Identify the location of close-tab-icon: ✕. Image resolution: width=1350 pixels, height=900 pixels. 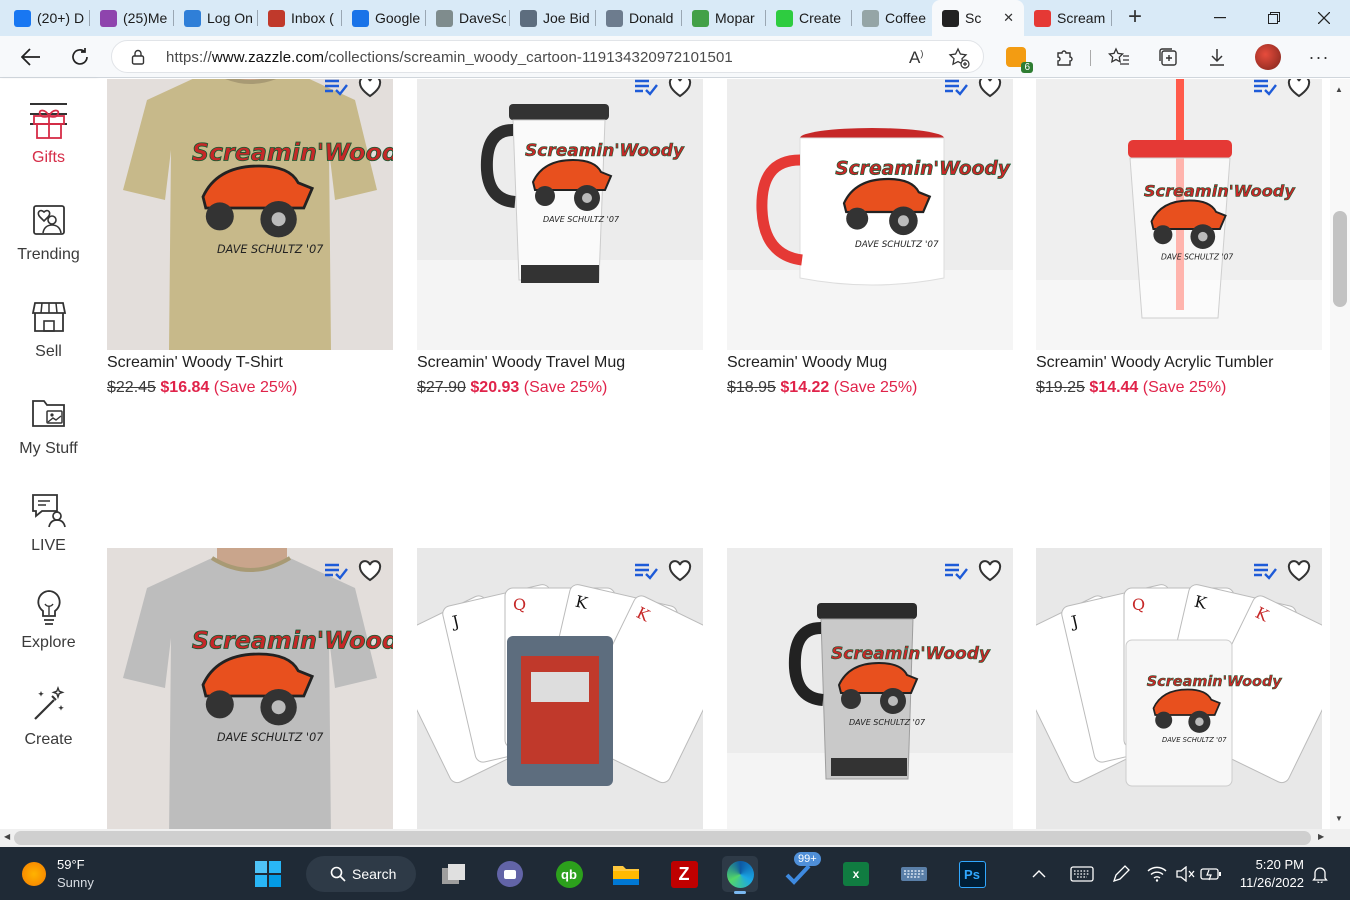
(1008, 18).